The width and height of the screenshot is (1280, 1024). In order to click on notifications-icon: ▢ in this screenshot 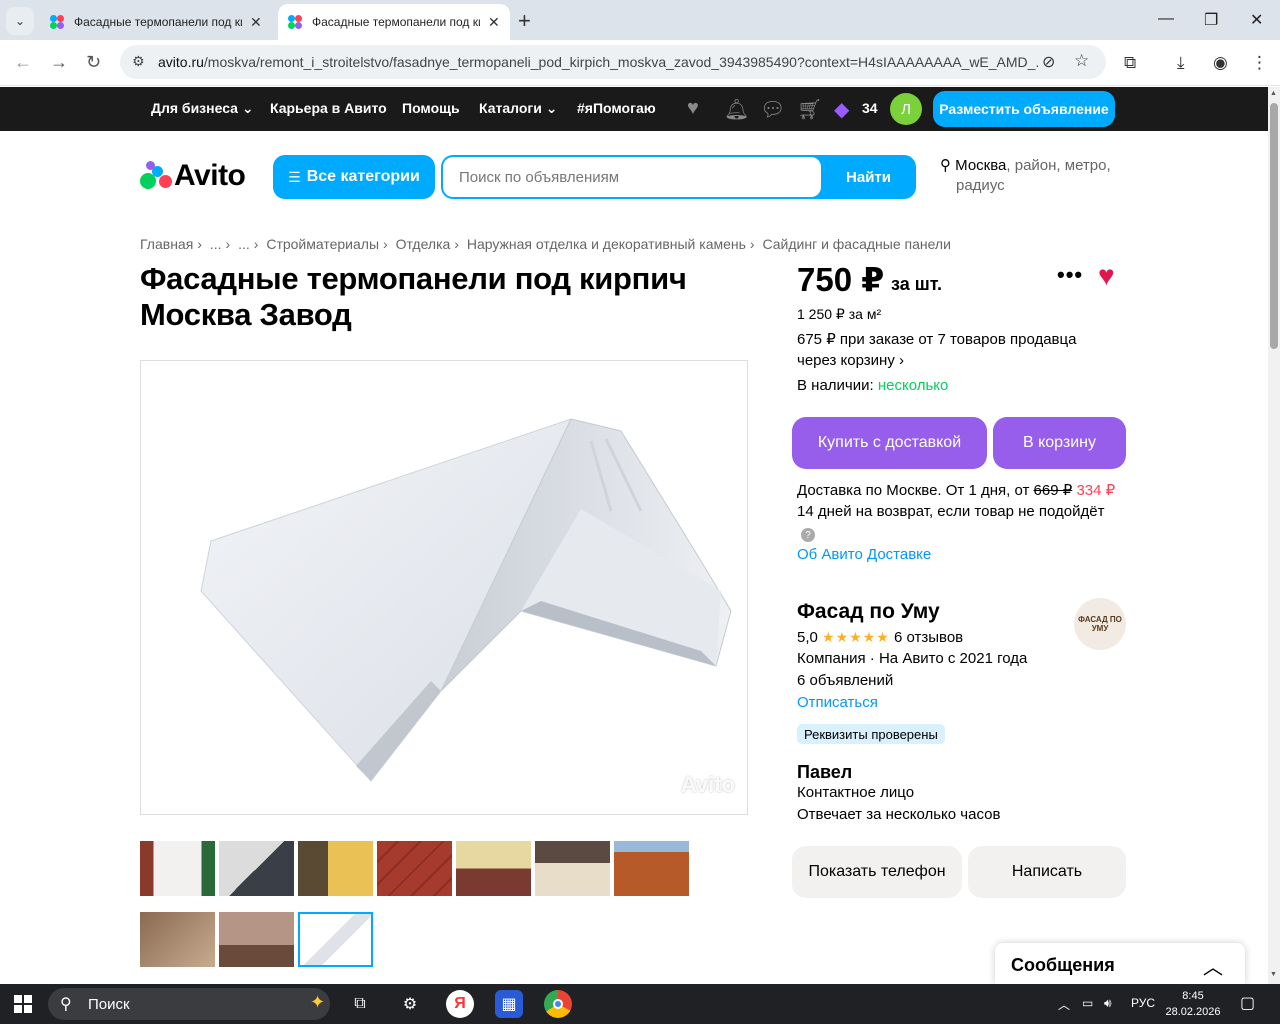, I will do `click(1247, 1003)`.